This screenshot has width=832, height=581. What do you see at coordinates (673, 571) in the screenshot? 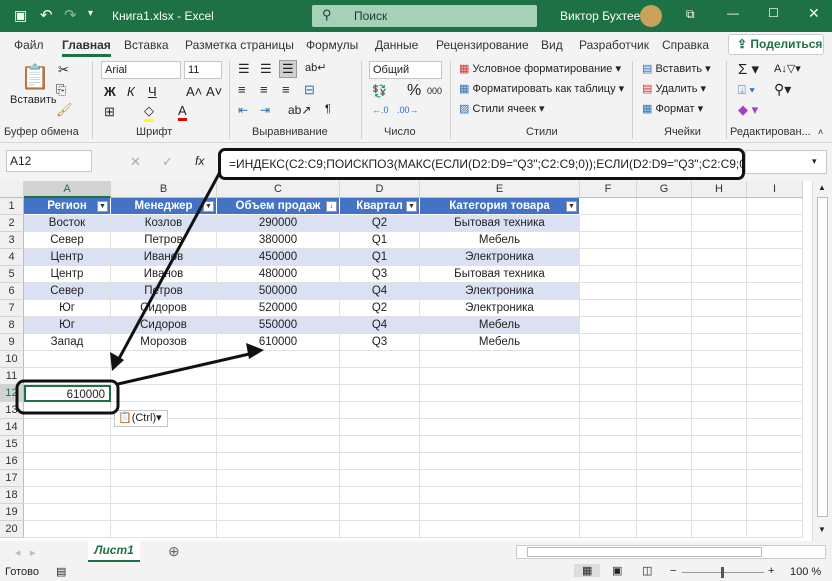
I see `zoom-out-icon: −` at bounding box center [673, 571].